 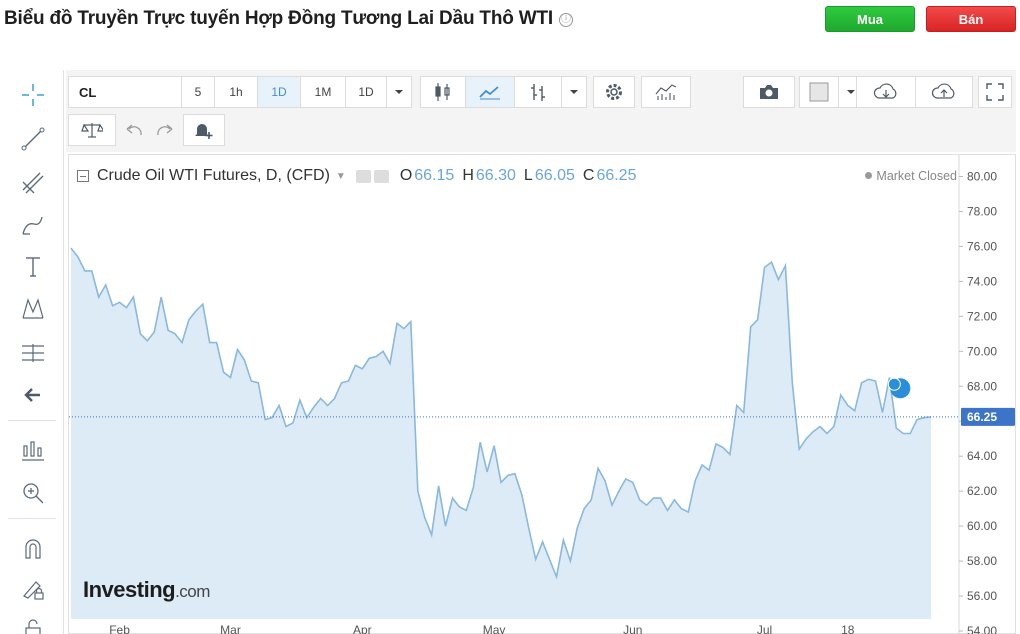 What do you see at coordinates (33, 139) in the screenshot?
I see `trend-line-icon` at bounding box center [33, 139].